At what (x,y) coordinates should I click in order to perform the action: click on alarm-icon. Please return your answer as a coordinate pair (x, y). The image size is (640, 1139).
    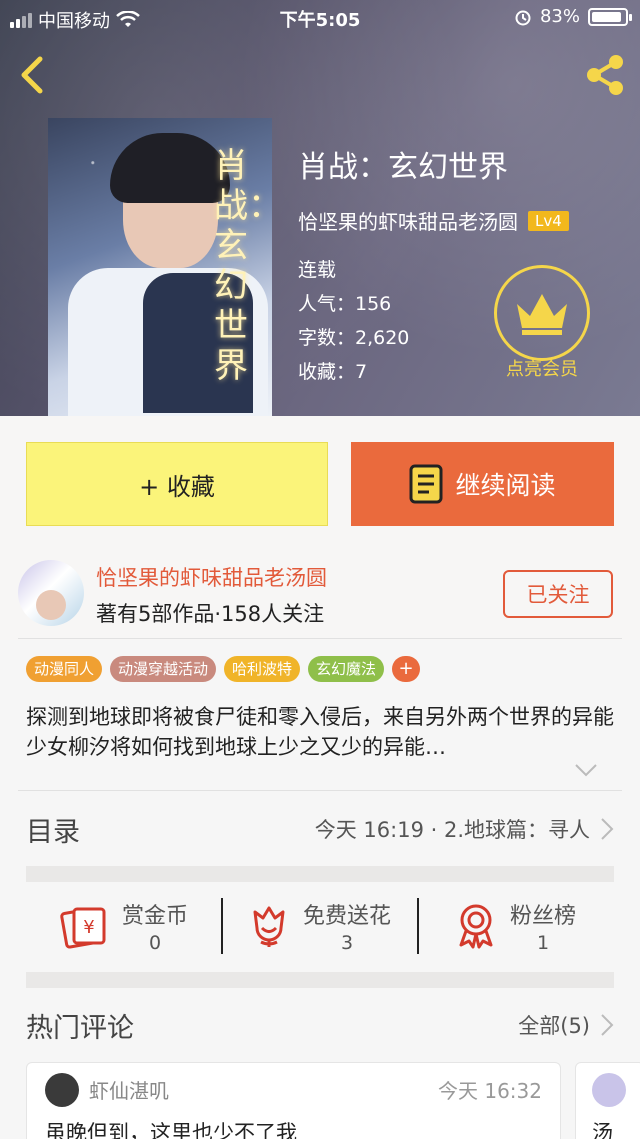
    Looking at the image, I should click on (523, 17).